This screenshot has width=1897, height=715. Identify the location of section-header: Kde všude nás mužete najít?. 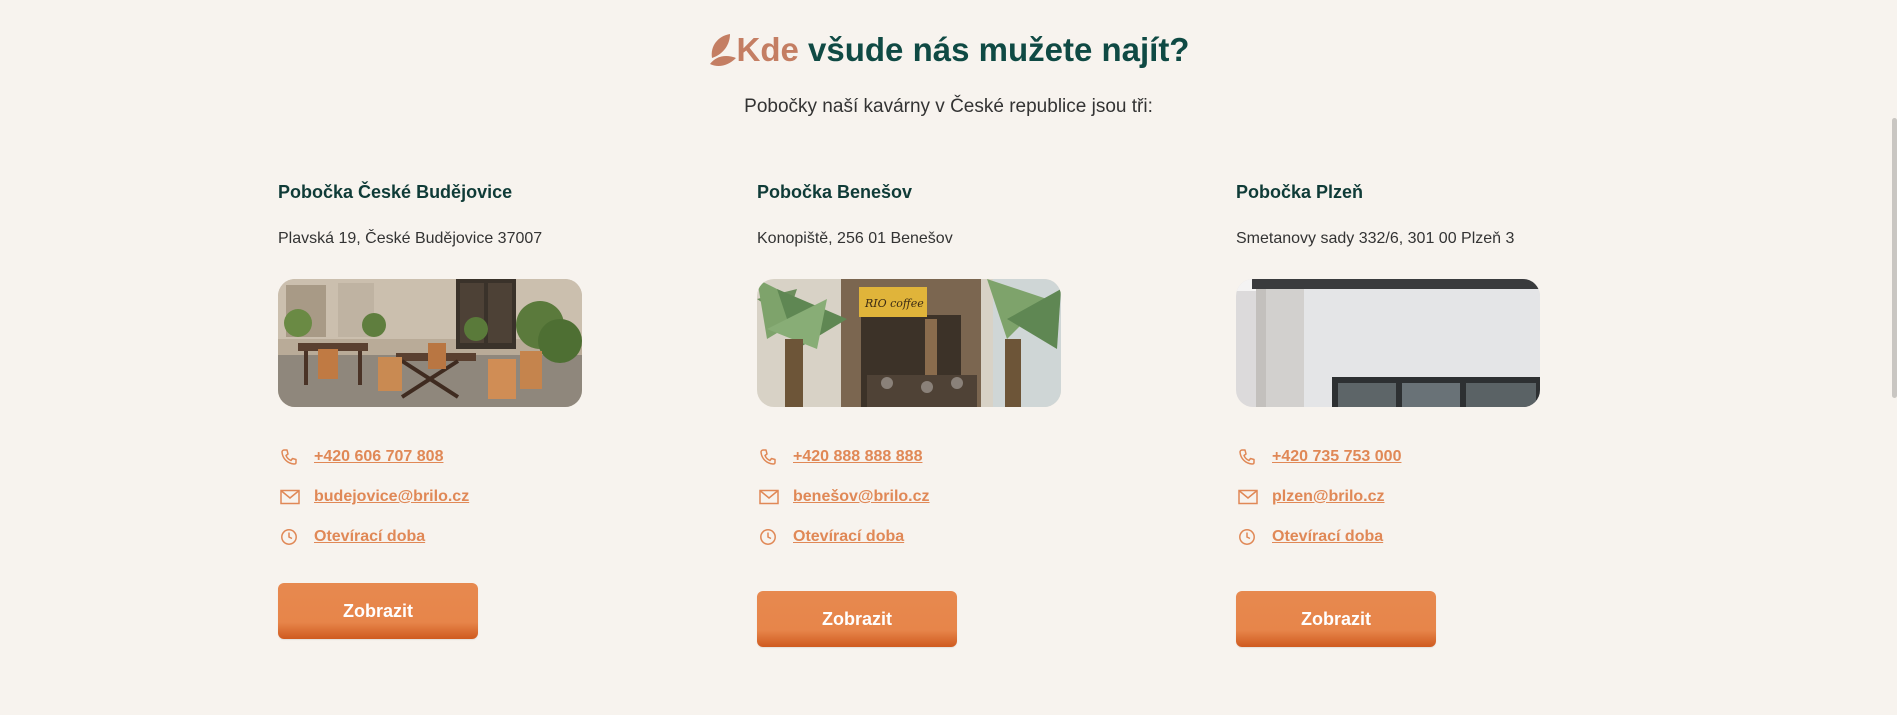
(948, 50).